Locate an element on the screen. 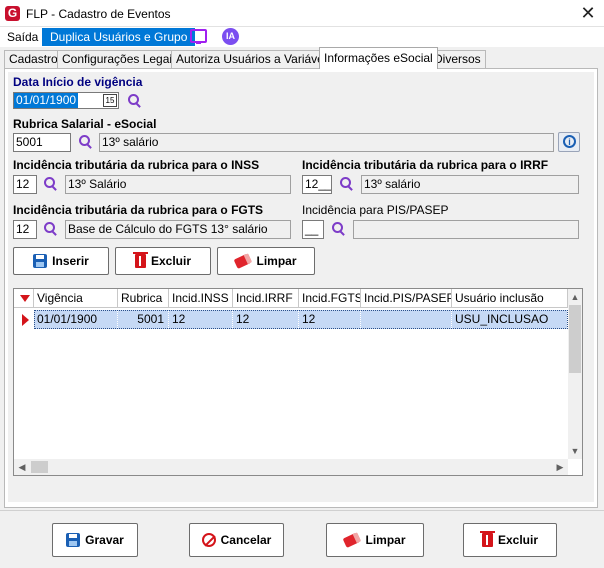  footer-limpar-label: Limpar is located at coordinates (385, 540).